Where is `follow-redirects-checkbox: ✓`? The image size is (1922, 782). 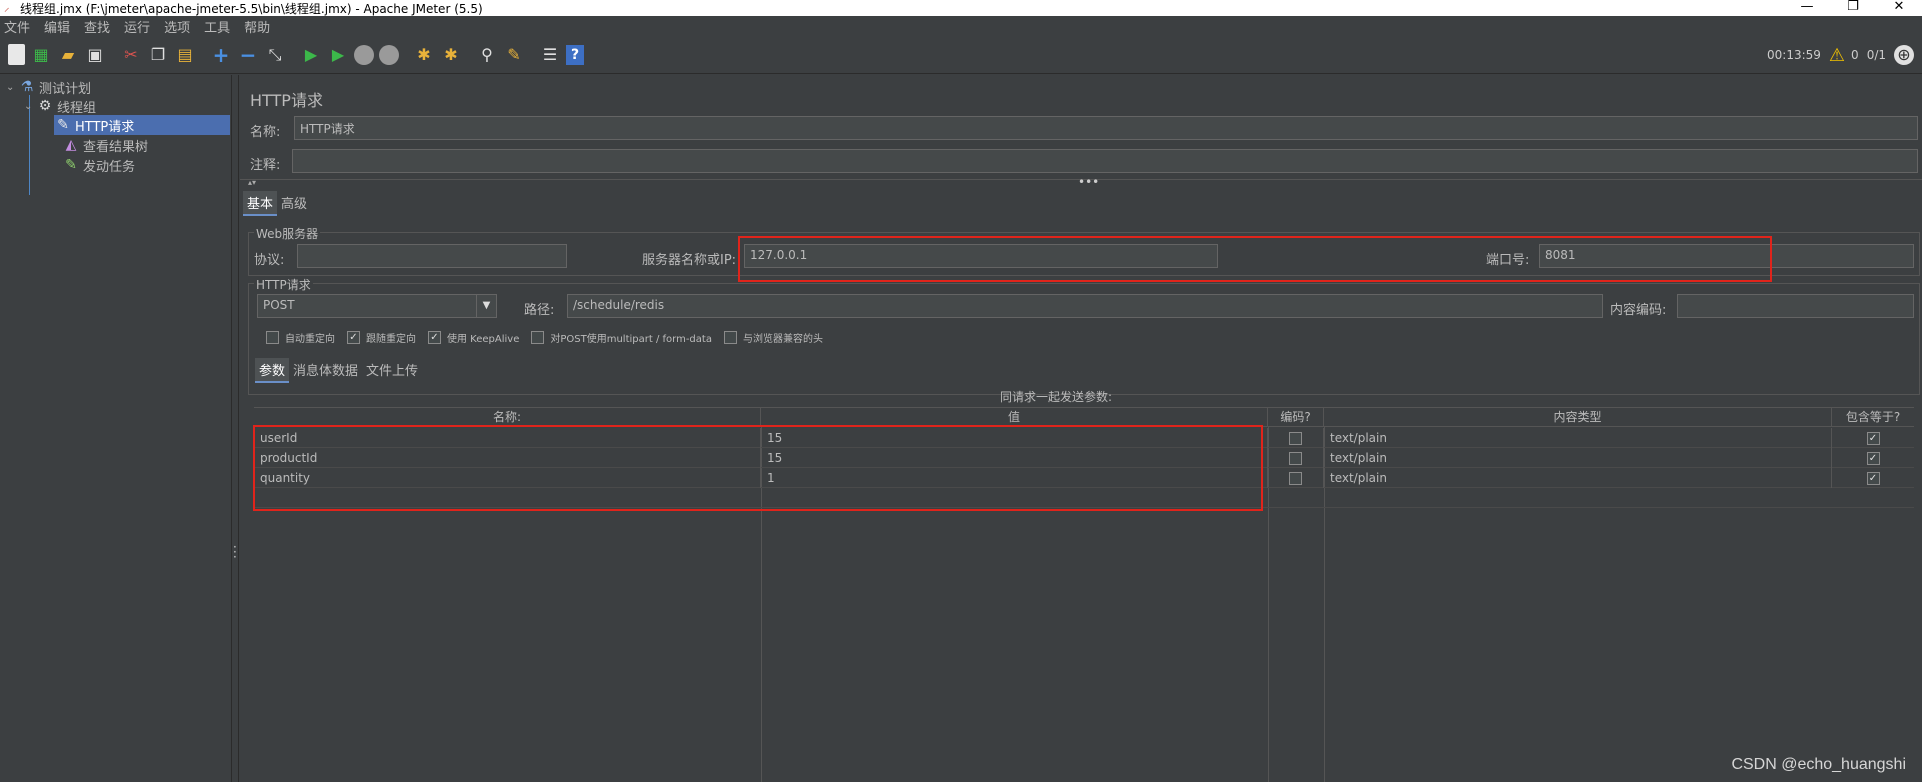
follow-redirects-checkbox: ✓ is located at coordinates (353, 337).